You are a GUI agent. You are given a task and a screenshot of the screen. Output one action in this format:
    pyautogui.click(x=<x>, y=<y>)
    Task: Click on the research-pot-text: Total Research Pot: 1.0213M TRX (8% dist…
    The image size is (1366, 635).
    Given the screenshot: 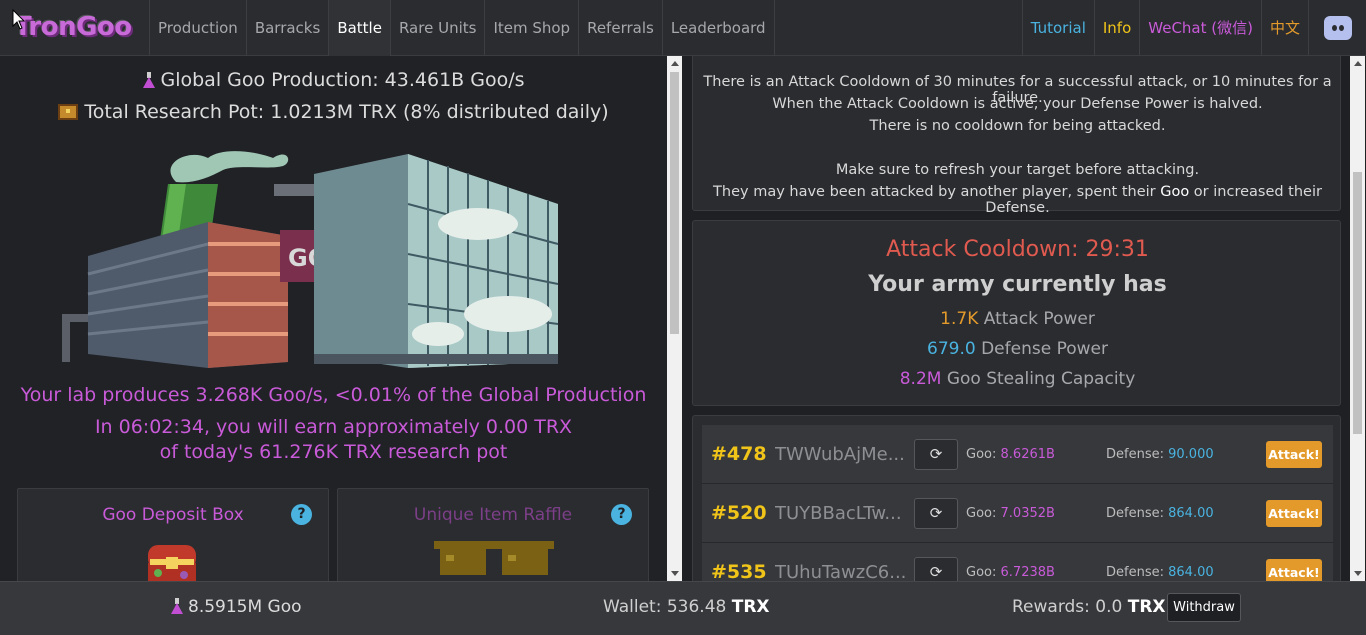 What is the action you would take?
    pyautogui.click(x=346, y=112)
    